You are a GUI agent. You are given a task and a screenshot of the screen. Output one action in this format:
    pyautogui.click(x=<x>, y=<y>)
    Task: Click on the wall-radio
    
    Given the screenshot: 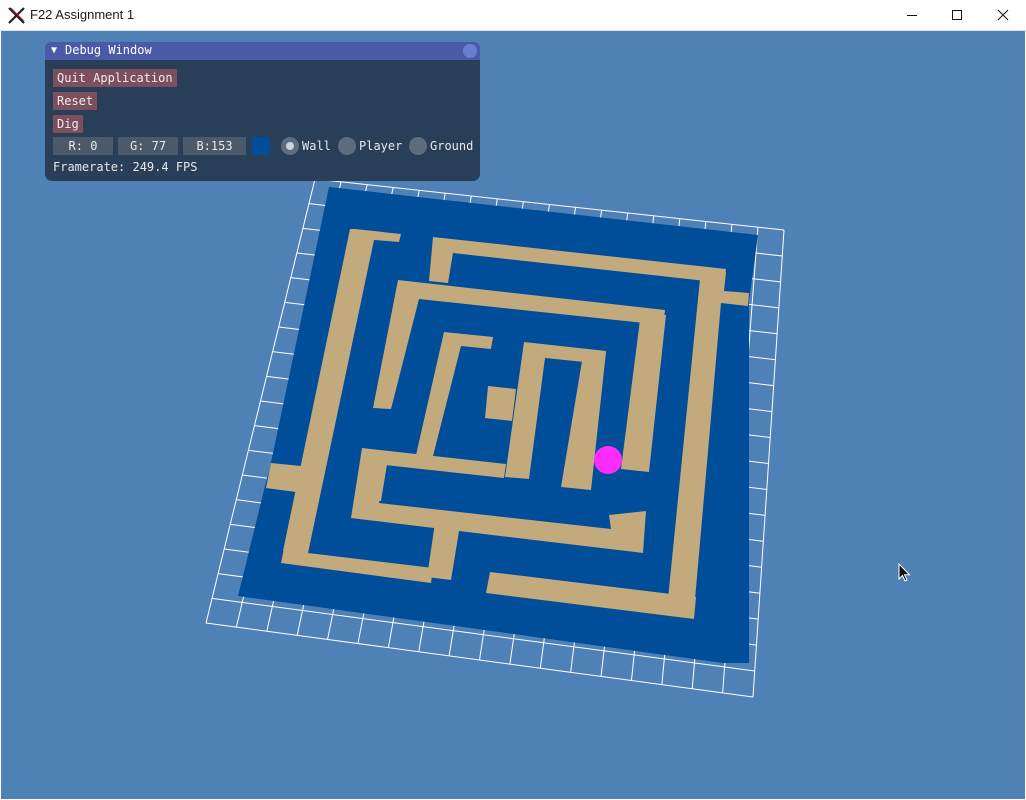 What is the action you would take?
    pyautogui.click(x=290, y=146)
    